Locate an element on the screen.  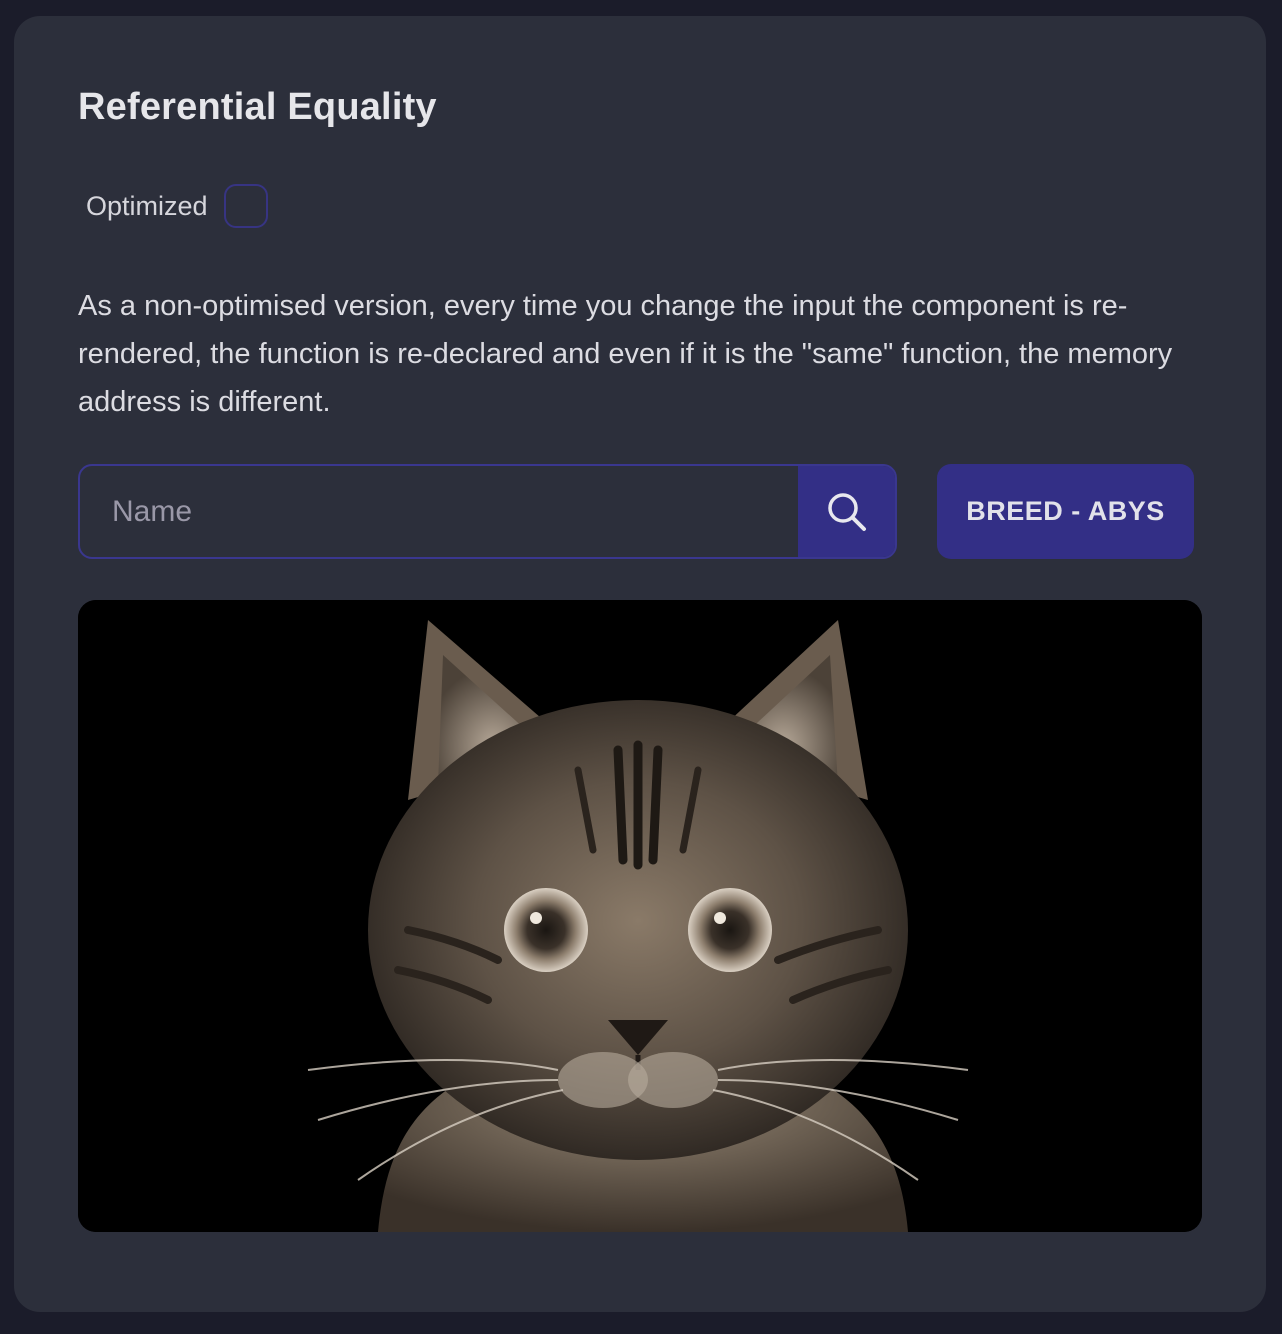
breed-button: BREED - ABYS is located at coordinates (1065, 511).